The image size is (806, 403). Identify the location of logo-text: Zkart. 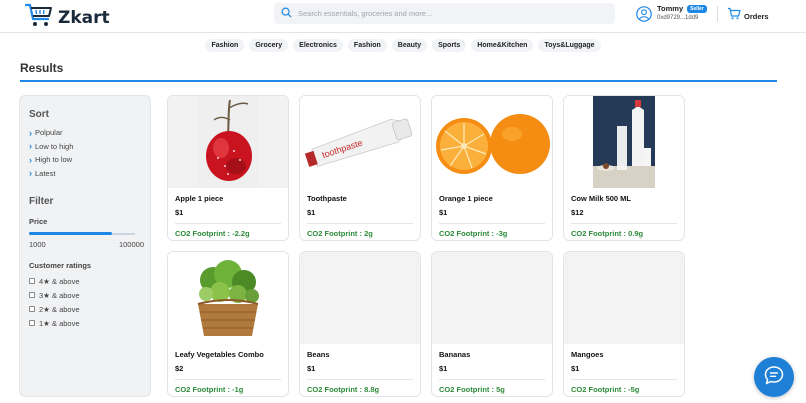
(84, 17).